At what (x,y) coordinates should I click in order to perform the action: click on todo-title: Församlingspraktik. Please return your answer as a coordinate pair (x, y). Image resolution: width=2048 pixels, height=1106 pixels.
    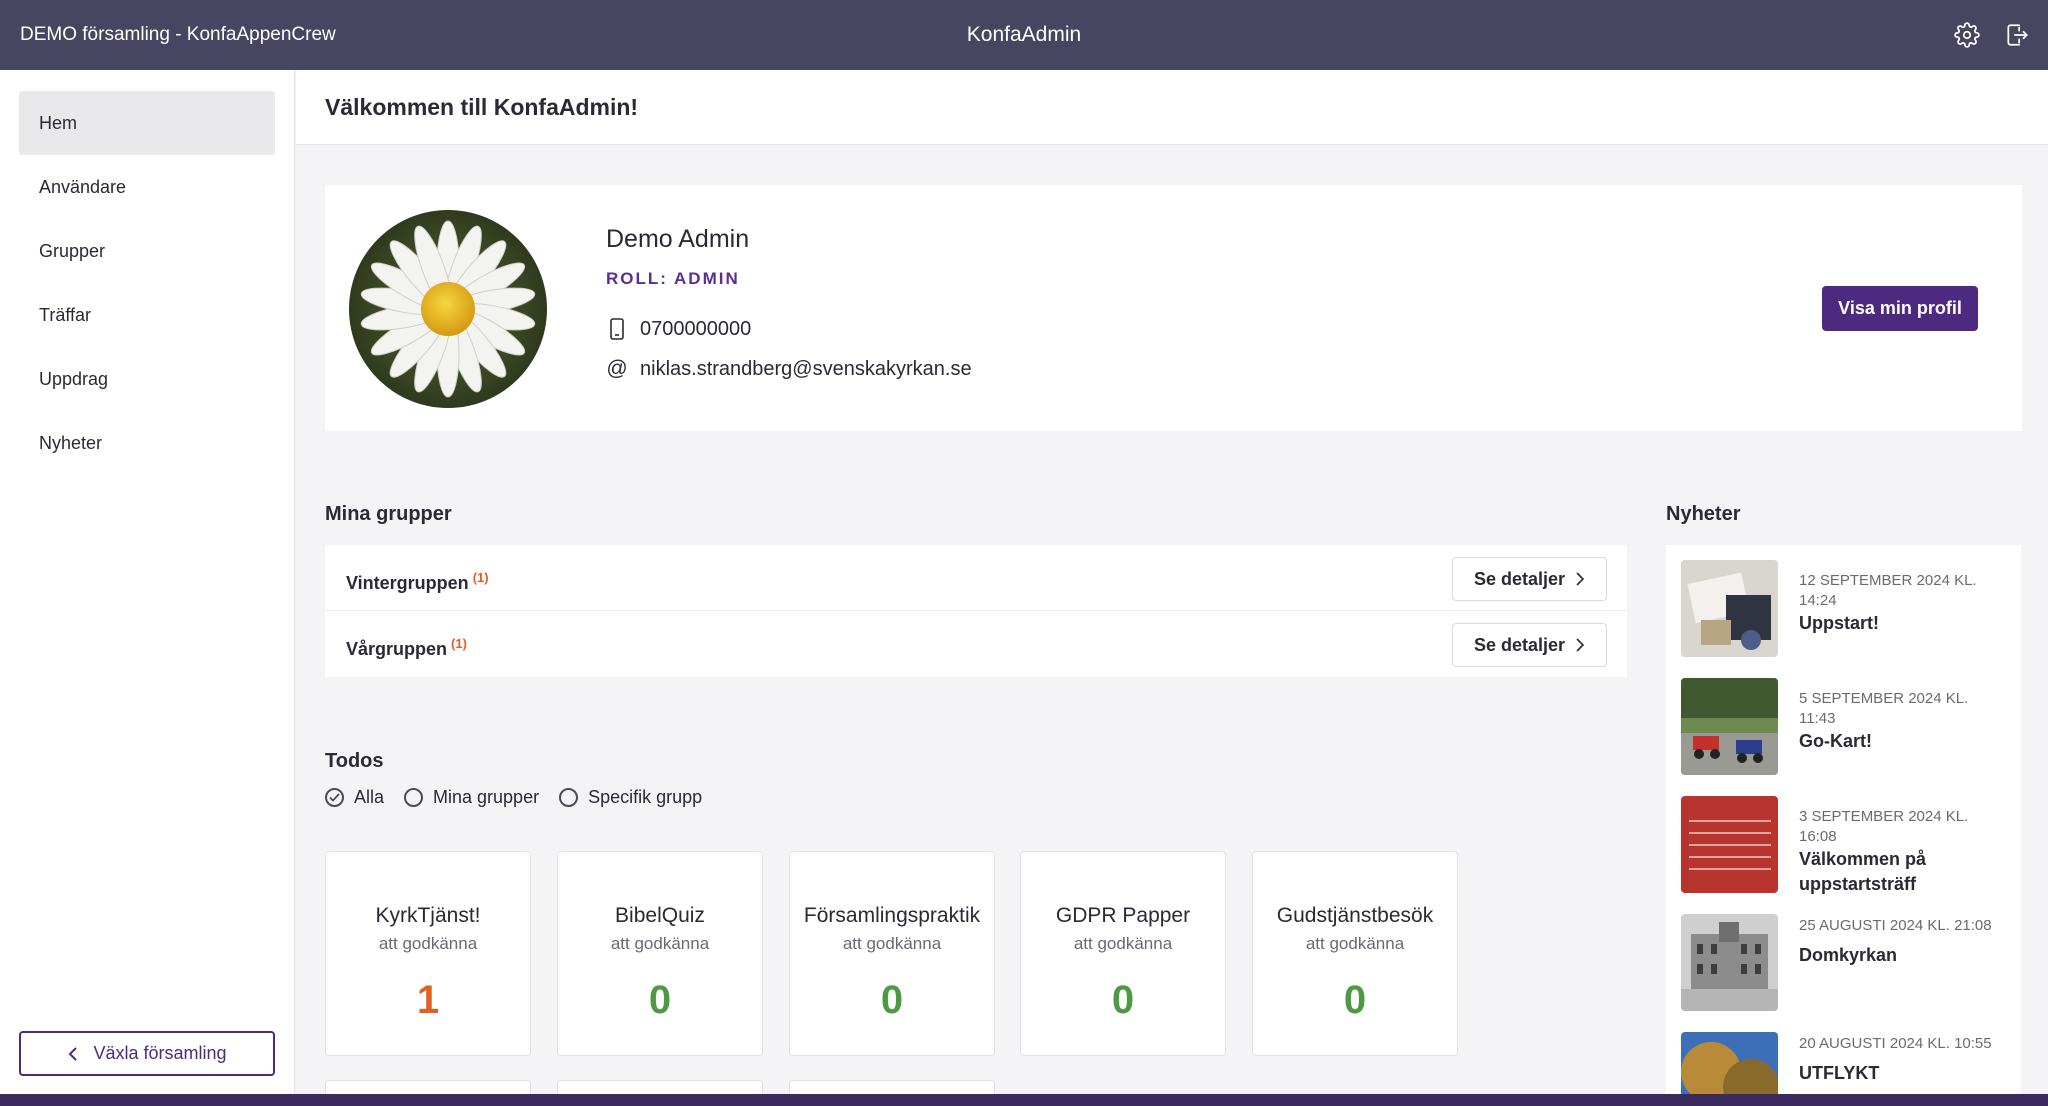
    Looking at the image, I should click on (892, 915).